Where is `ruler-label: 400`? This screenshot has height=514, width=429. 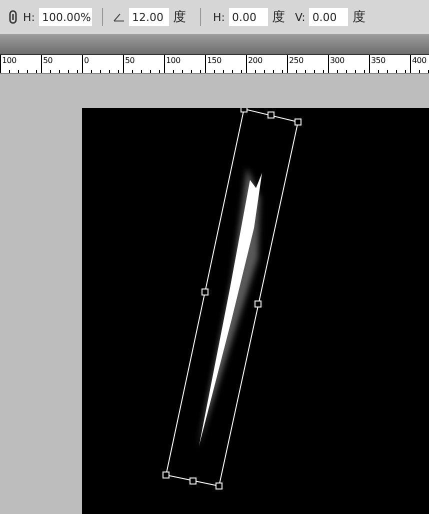
ruler-label: 400 is located at coordinates (419, 64).